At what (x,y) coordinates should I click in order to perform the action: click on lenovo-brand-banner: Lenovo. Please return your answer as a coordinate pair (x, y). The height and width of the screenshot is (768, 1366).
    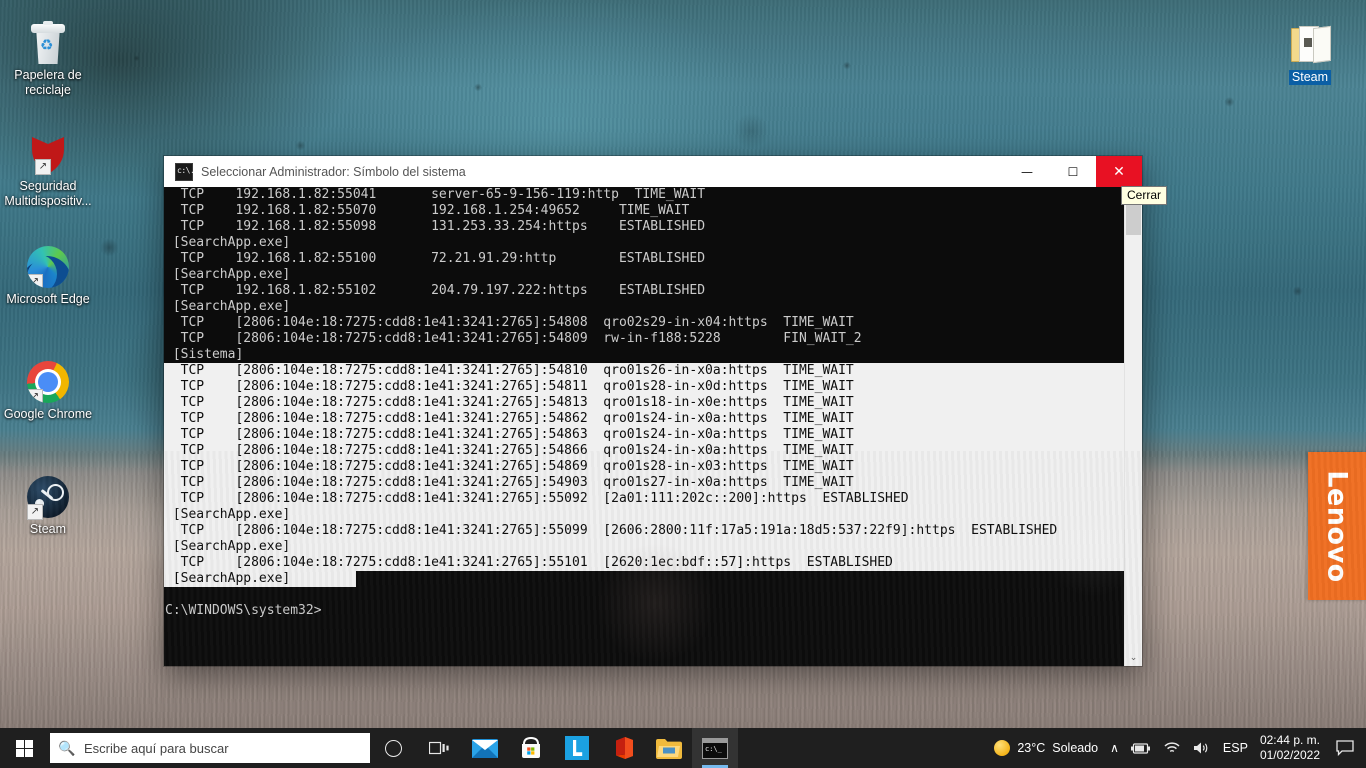
    Looking at the image, I should click on (1337, 526).